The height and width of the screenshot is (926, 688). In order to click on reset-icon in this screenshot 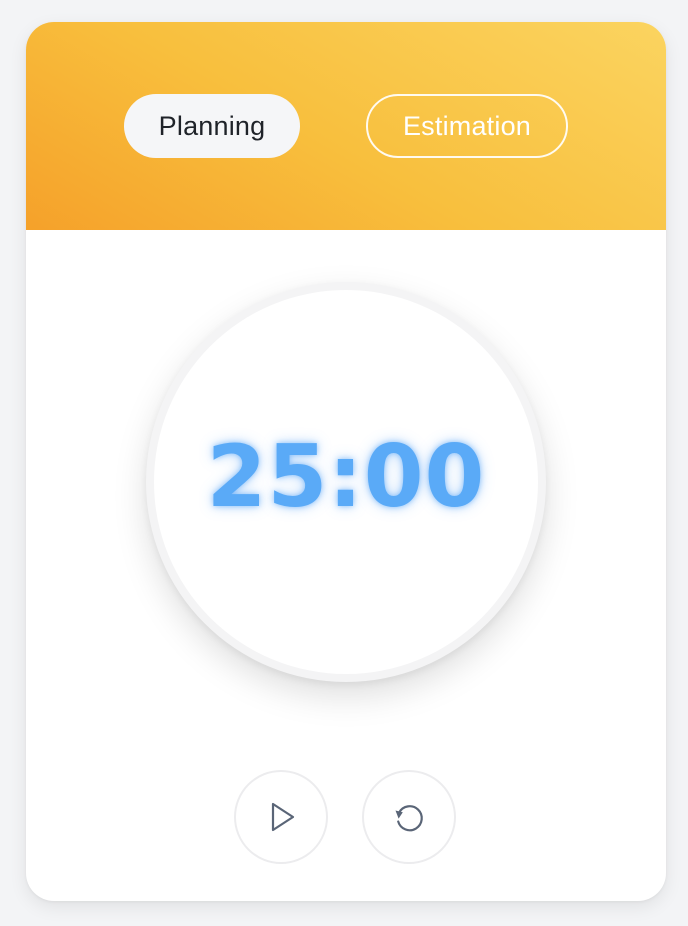, I will do `click(409, 817)`.